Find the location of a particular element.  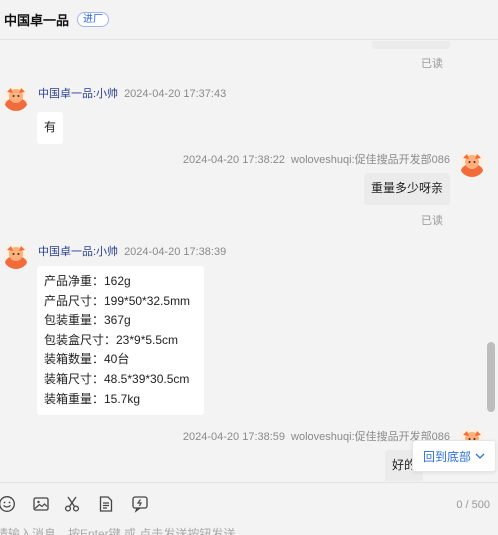

chat-scrollbar is located at coordinates (491, 377).